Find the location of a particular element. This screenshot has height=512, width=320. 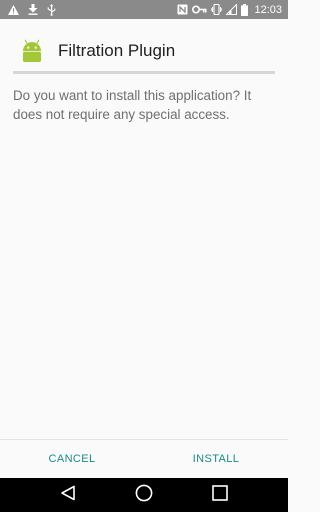

vibrate-icon is located at coordinates (217, 9).